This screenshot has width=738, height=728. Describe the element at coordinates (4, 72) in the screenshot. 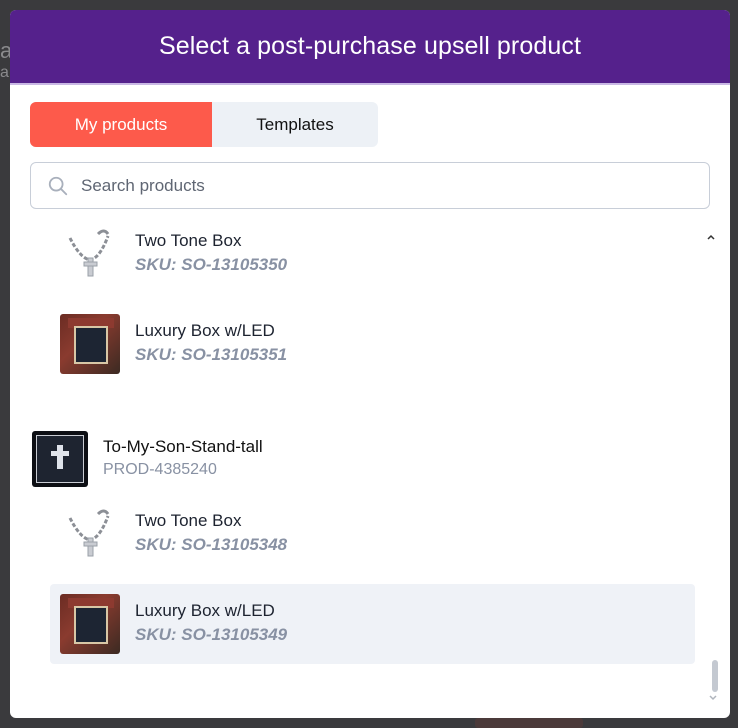

I see `backdrop-text-secondary: a` at that location.